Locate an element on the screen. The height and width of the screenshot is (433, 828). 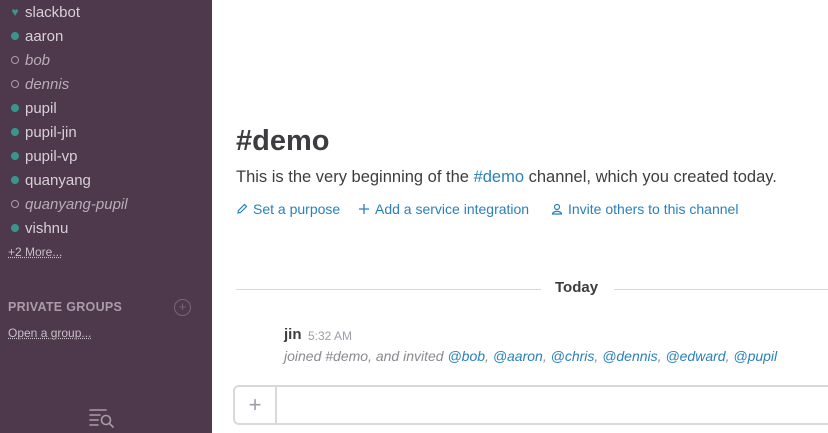
dm-name: pupil-vp is located at coordinates (51, 156).